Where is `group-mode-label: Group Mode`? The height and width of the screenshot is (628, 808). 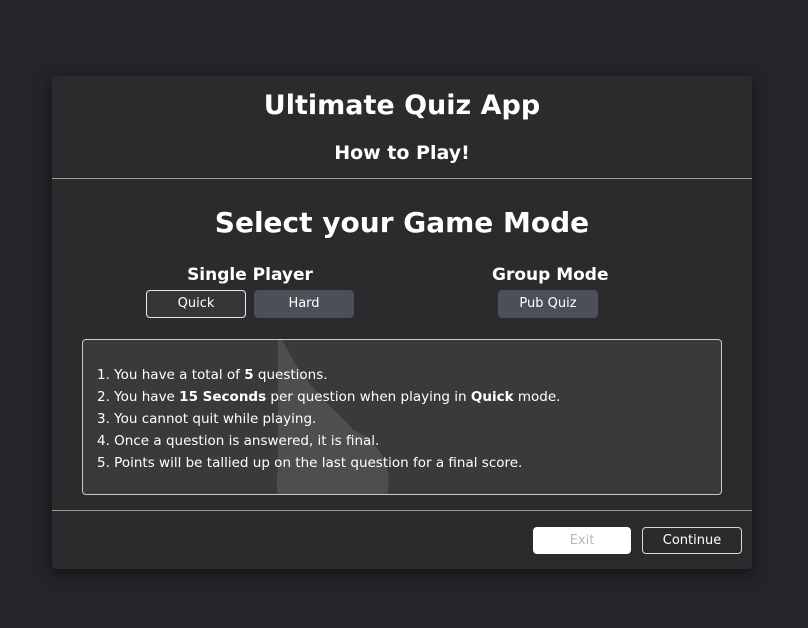 group-mode-label: Group Mode is located at coordinates (550, 275).